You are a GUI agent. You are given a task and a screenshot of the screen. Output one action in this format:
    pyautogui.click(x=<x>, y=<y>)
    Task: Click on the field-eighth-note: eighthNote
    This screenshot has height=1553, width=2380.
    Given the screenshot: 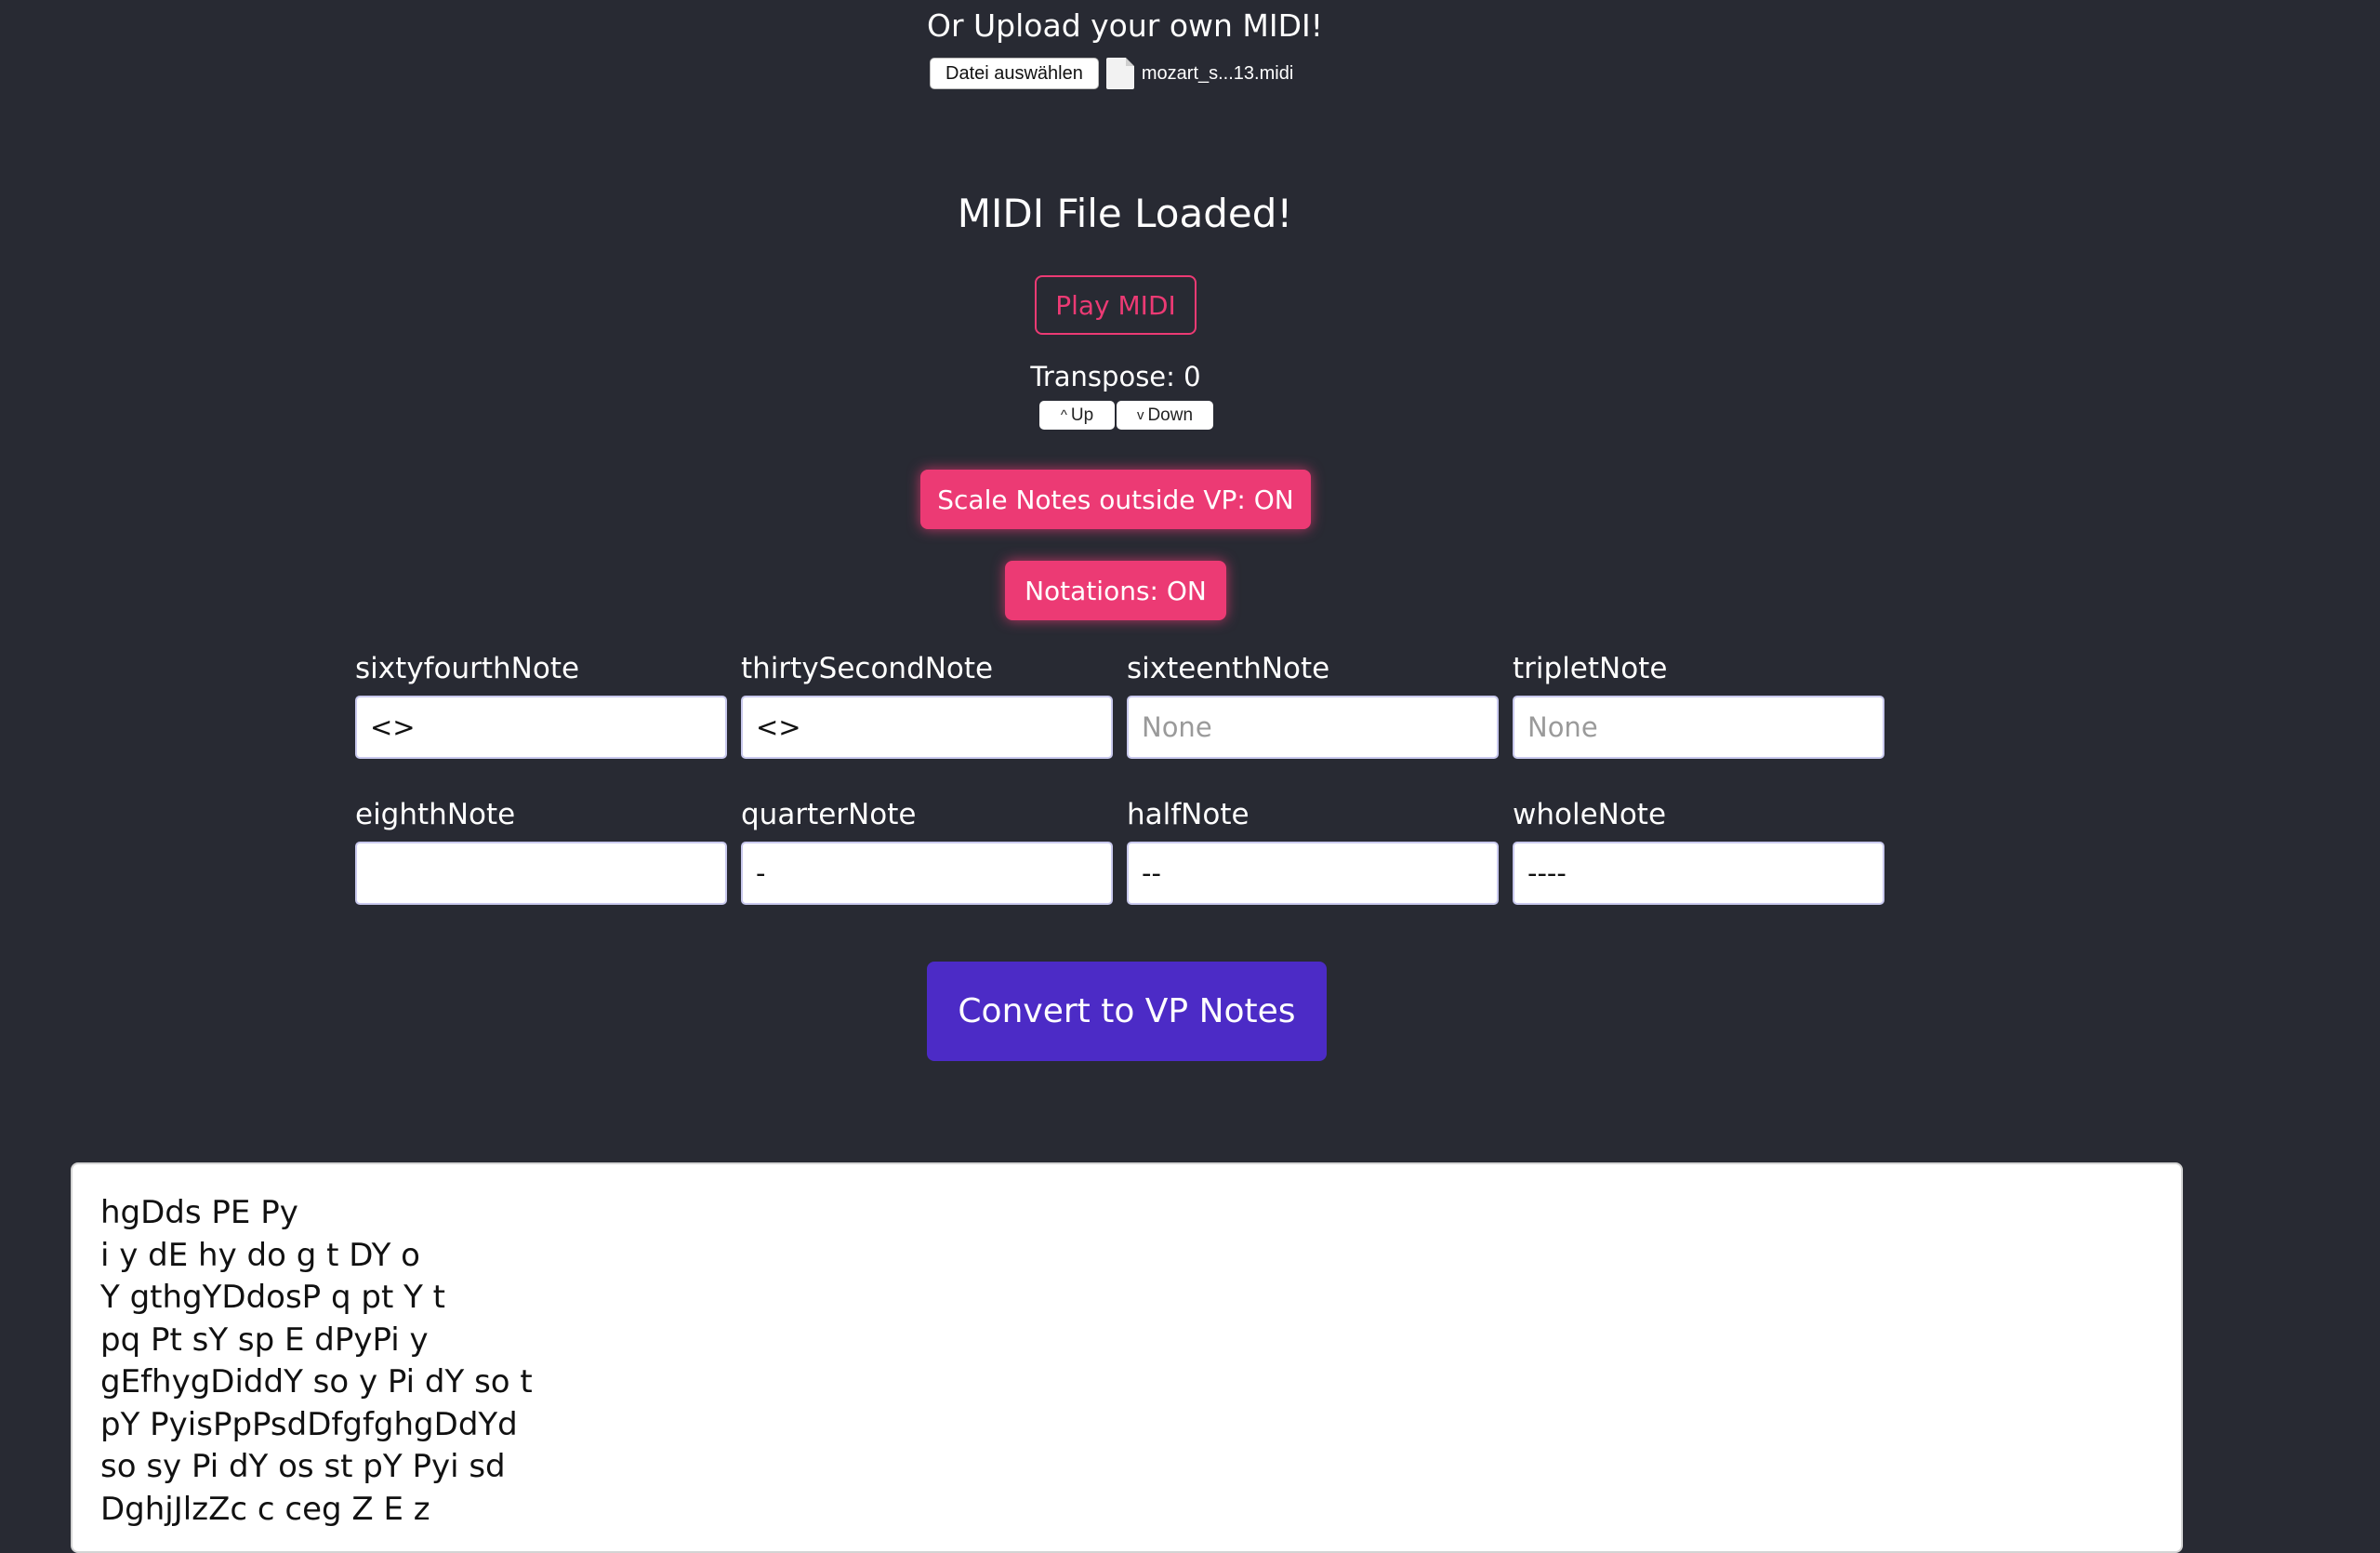 What is the action you would take?
    pyautogui.click(x=541, y=850)
    